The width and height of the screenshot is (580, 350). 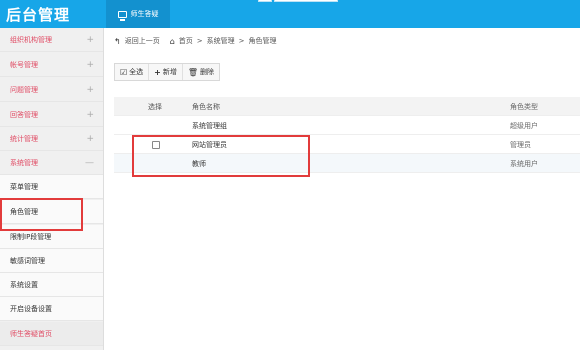 What do you see at coordinates (172, 41) in the screenshot?
I see `home-icon: ⌂` at bounding box center [172, 41].